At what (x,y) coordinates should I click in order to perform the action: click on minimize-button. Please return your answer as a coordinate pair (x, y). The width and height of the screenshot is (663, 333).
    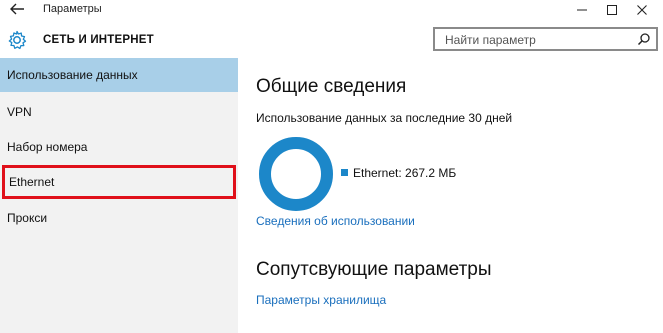
    Looking at the image, I should click on (582, 10).